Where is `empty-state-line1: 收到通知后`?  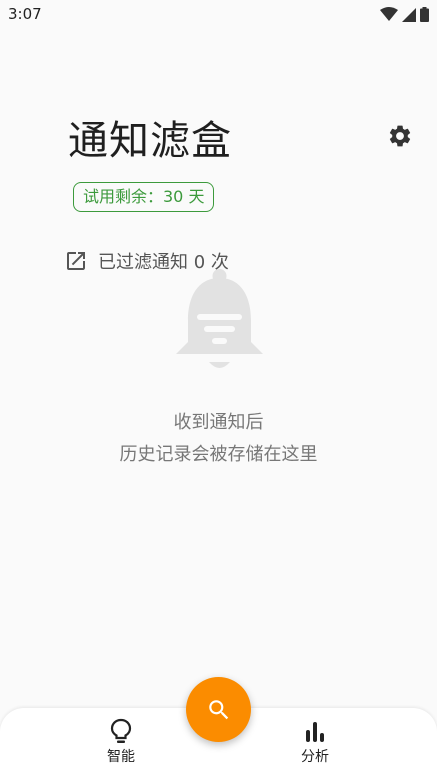 empty-state-line1: 收到通知后 is located at coordinates (218, 422).